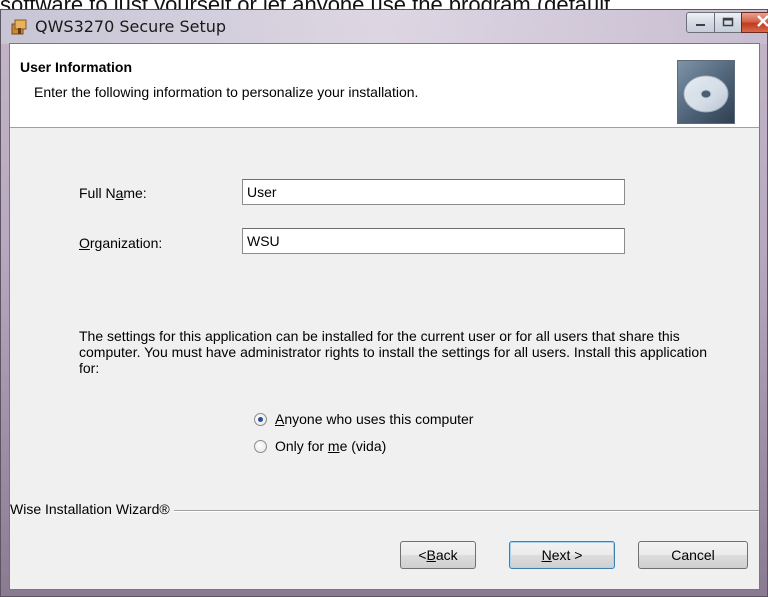 This screenshot has width=768, height=597. I want to click on close-icon, so click(762, 23).